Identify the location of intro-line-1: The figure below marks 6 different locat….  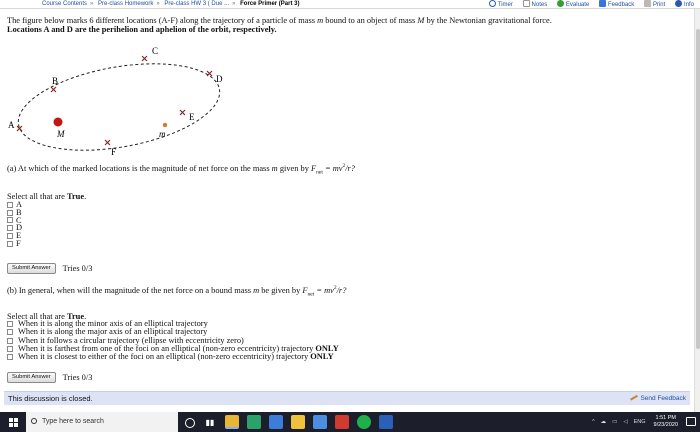
(279, 20).